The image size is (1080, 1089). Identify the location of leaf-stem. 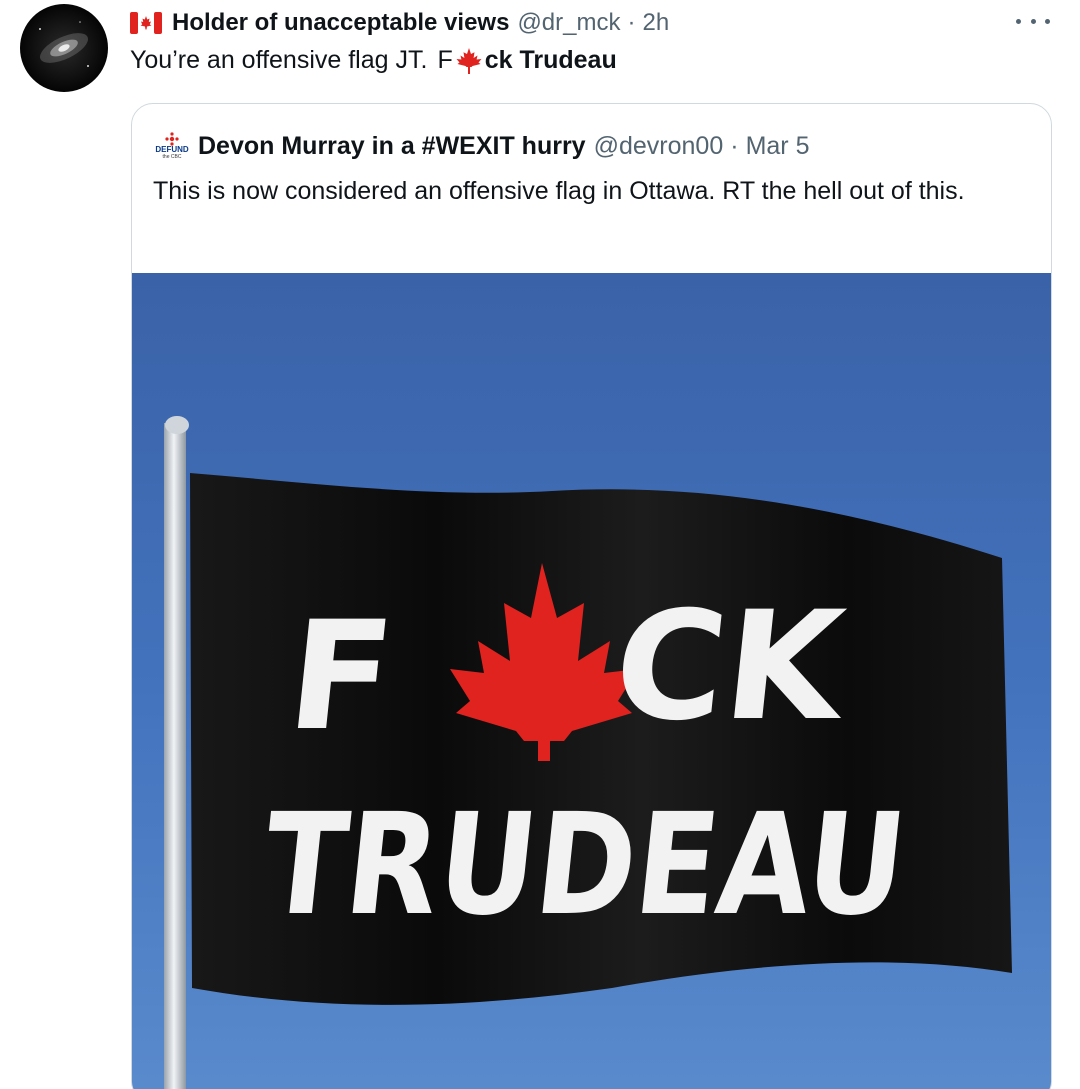
(544, 747).